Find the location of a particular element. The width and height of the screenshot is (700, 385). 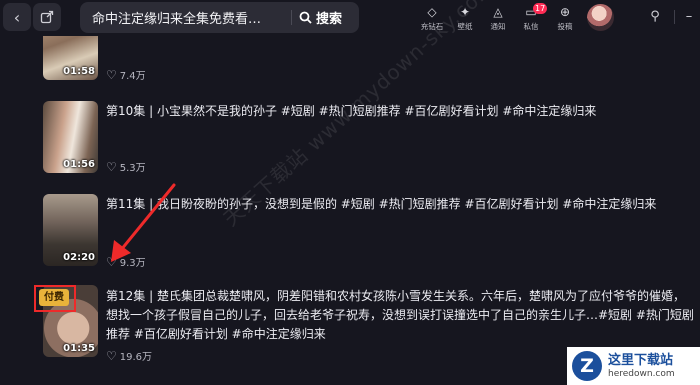

like-count: ♡ 9.3万 is located at coordinates (126, 262).